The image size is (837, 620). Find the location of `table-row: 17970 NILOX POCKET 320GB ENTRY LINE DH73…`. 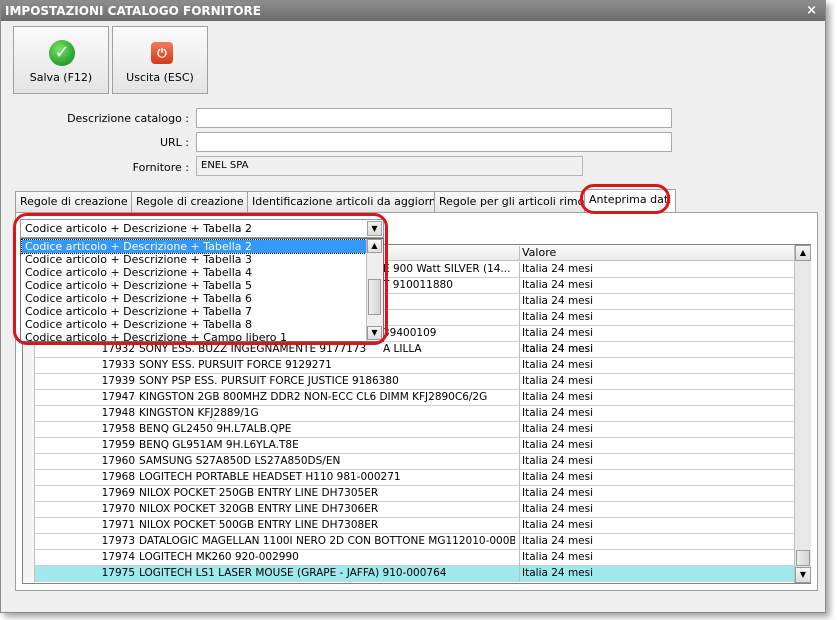

table-row: 17970 NILOX POCKET 320GB ENTRY LINE DH73… is located at coordinates (408, 510).